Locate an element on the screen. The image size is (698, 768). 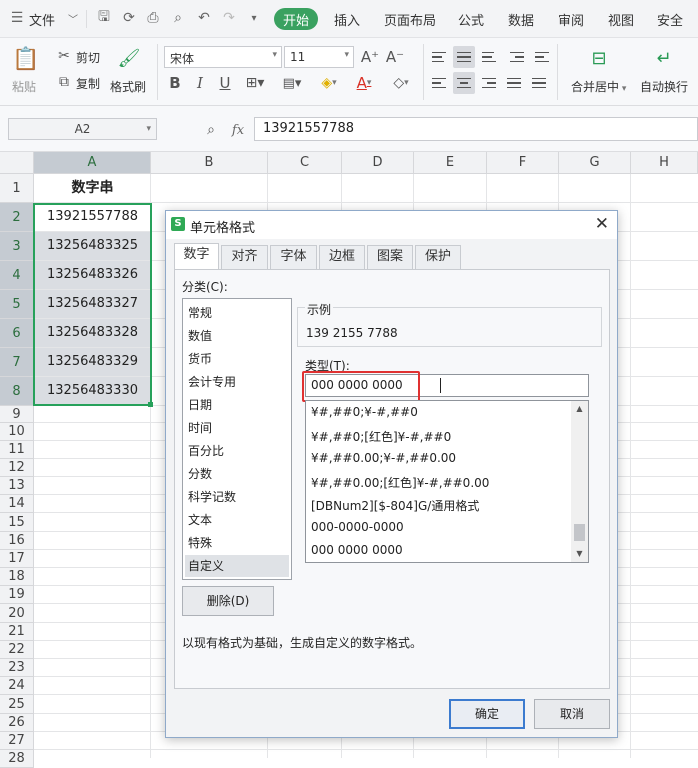
row-header: 18 is located at coordinates (17, 577).